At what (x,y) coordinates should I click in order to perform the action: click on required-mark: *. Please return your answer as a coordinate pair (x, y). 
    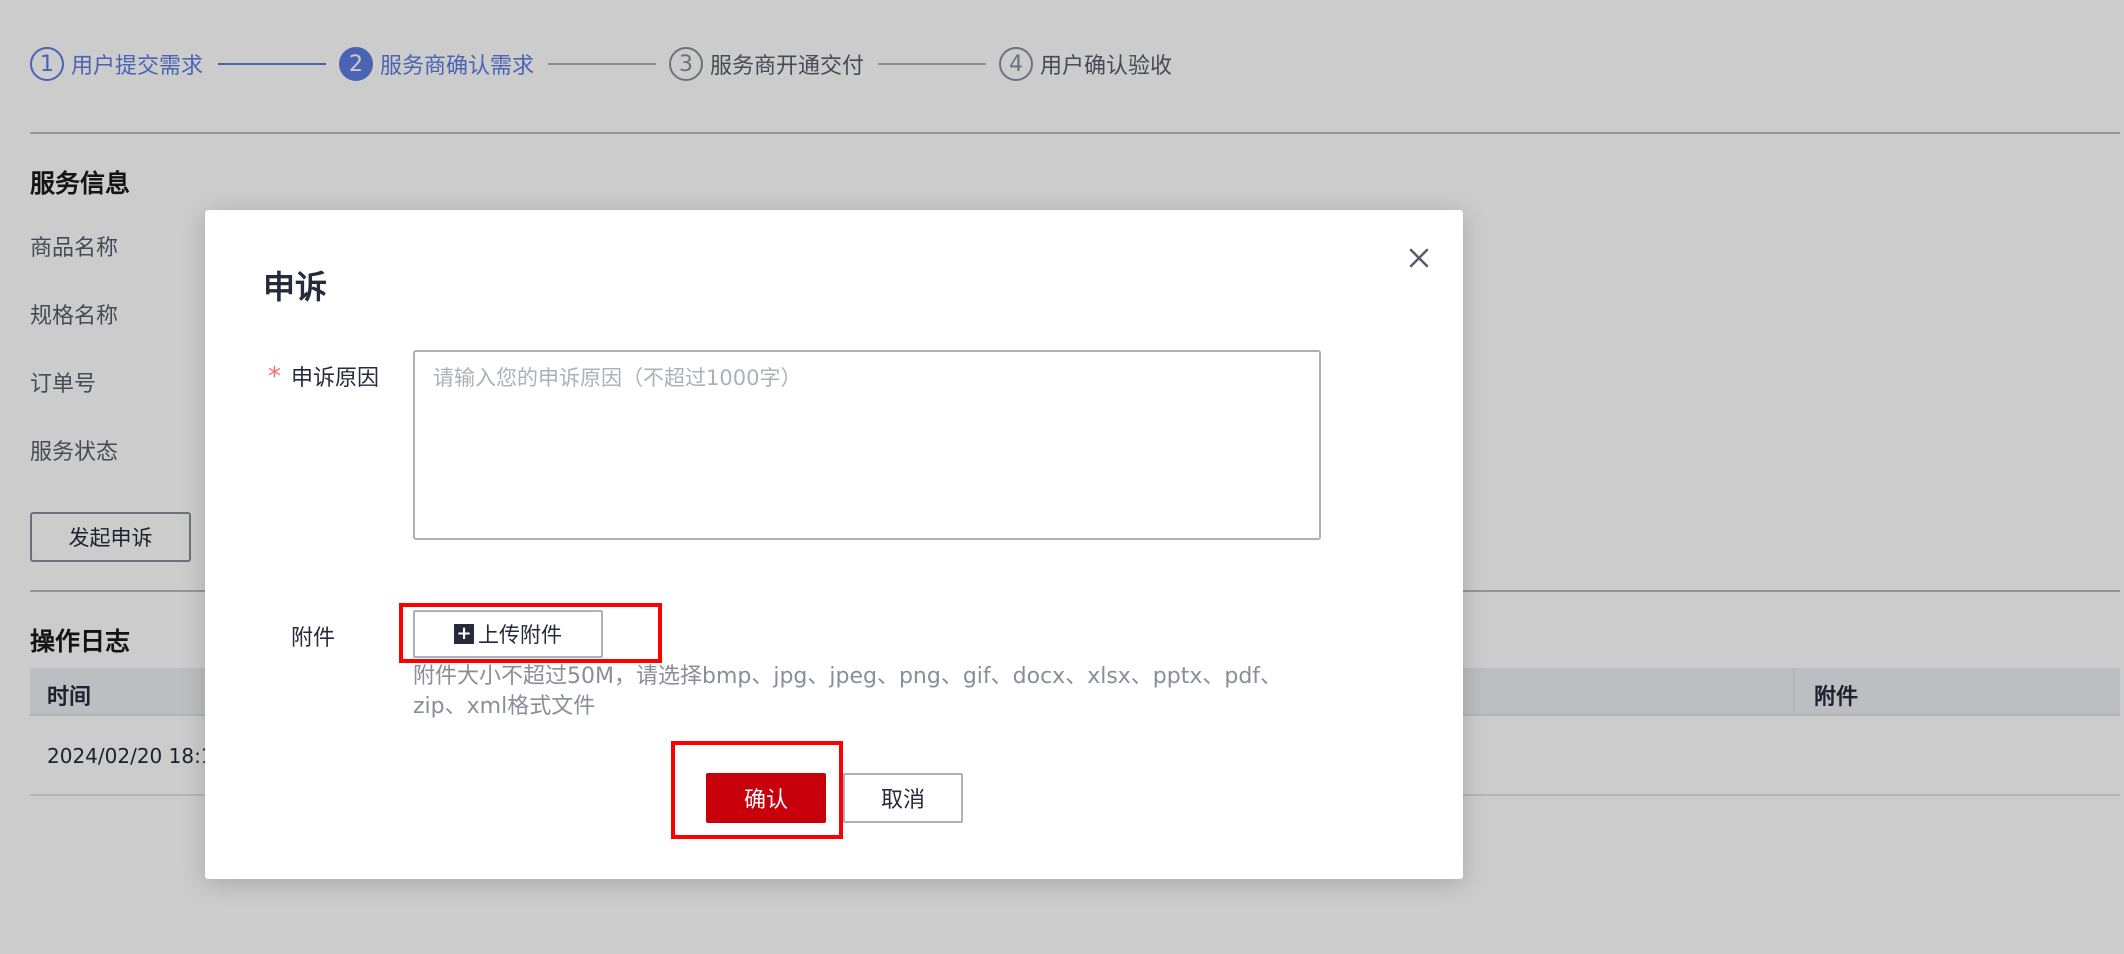
    Looking at the image, I should click on (274, 377).